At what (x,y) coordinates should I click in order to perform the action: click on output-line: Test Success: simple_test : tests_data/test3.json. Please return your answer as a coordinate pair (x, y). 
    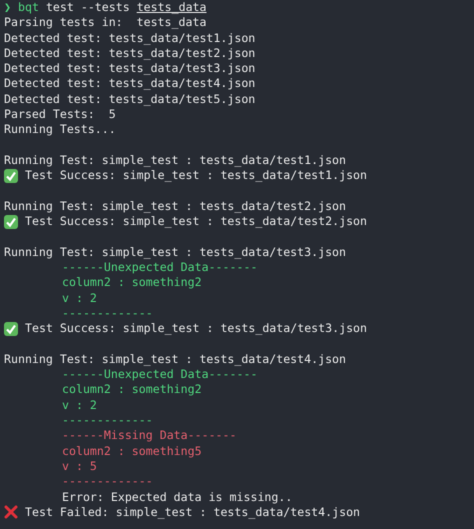
    Looking at the image, I should click on (196, 329).